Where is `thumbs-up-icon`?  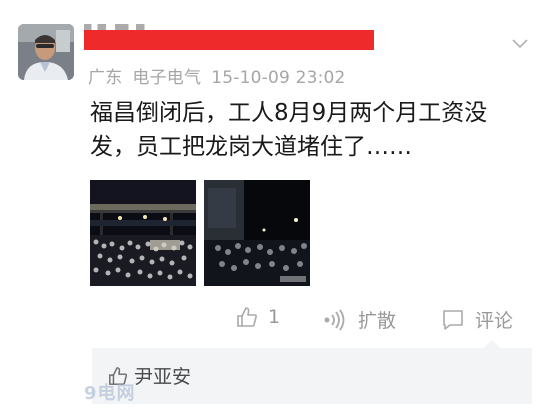
thumbs-up-icon is located at coordinates (252, 317).